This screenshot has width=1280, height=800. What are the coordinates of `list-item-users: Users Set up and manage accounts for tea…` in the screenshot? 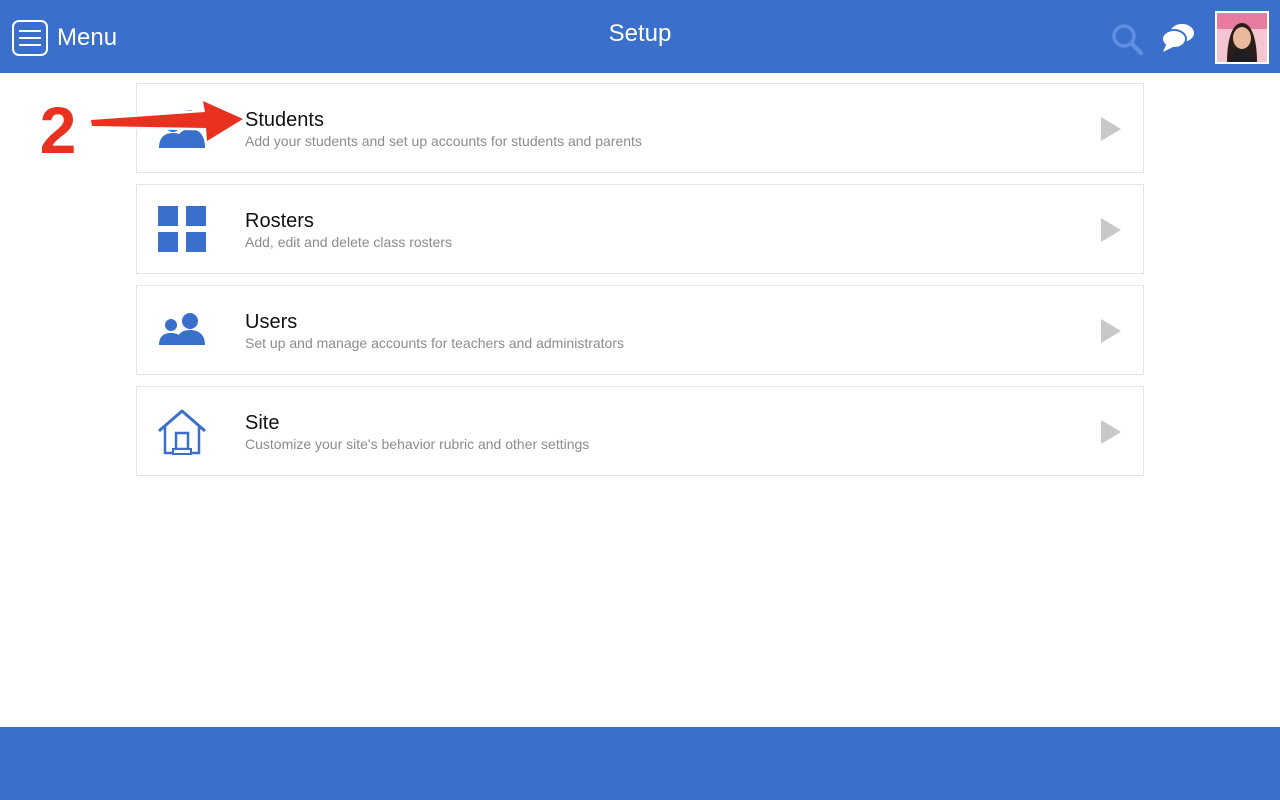 It's located at (640, 330).